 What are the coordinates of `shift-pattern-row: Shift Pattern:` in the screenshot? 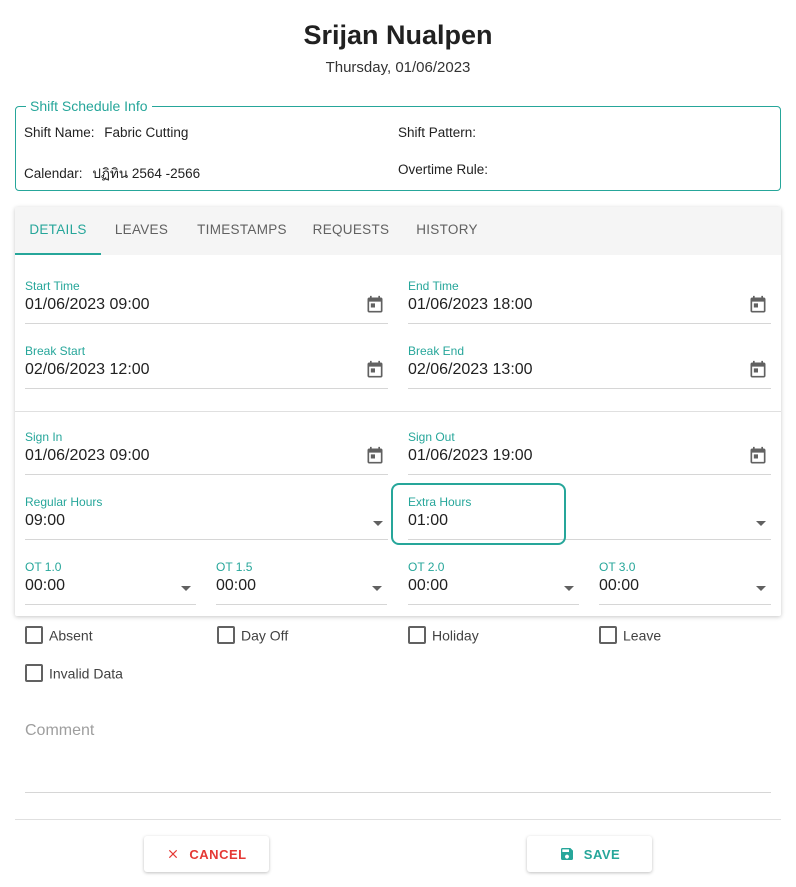 It's located at (440, 132).